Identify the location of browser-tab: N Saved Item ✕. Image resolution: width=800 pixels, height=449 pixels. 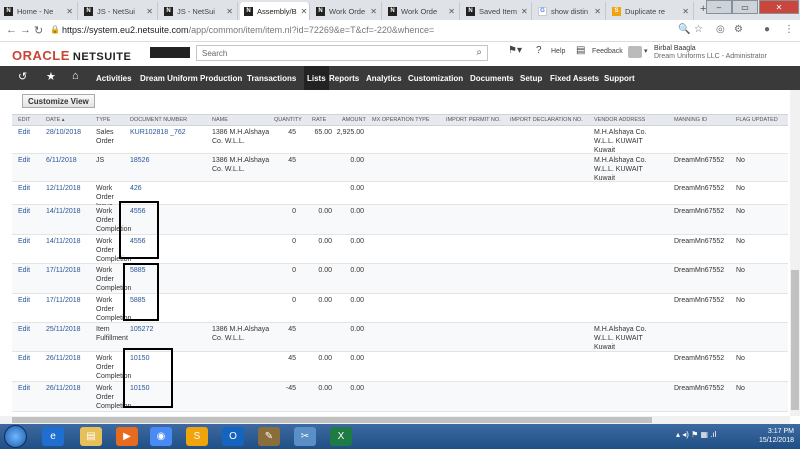
(497, 11).